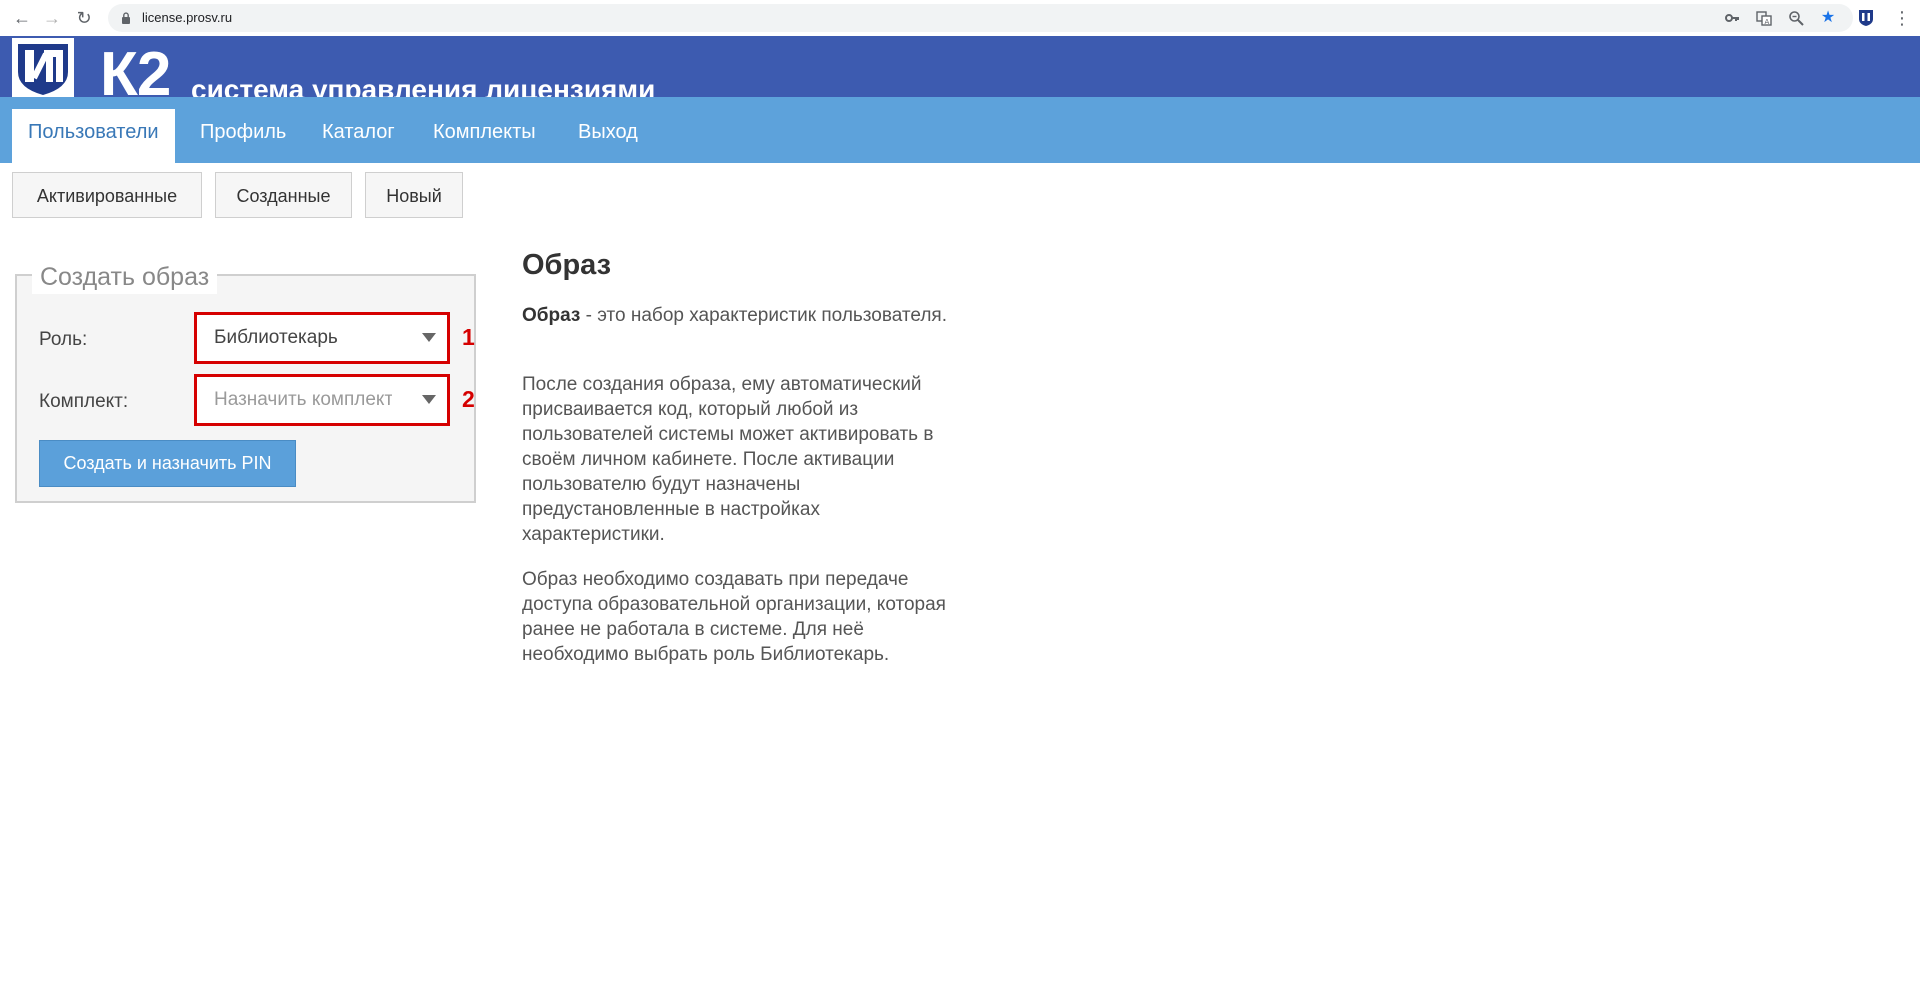 The width and height of the screenshot is (1920, 1006). What do you see at coordinates (135, 68) in the screenshot?
I see `app-title: К2` at bounding box center [135, 68].